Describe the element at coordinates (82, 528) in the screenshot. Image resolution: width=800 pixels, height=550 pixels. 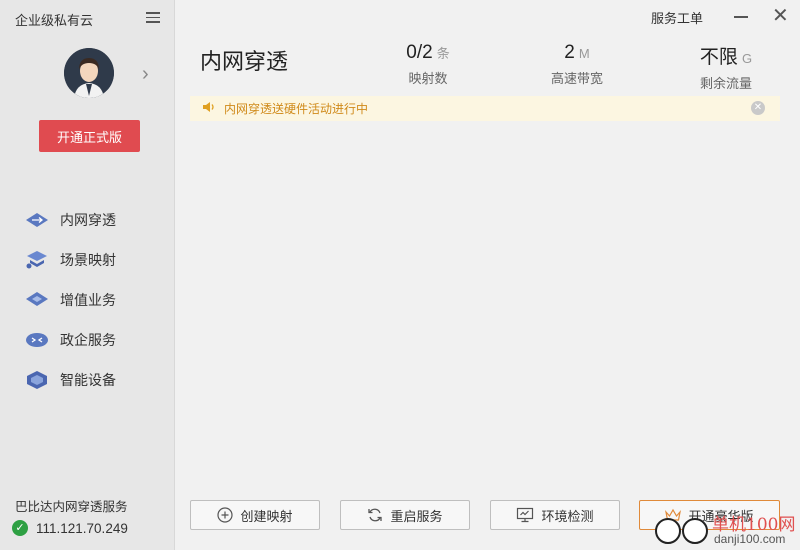
I see `server-ip: 111.121.70.249` at that location.